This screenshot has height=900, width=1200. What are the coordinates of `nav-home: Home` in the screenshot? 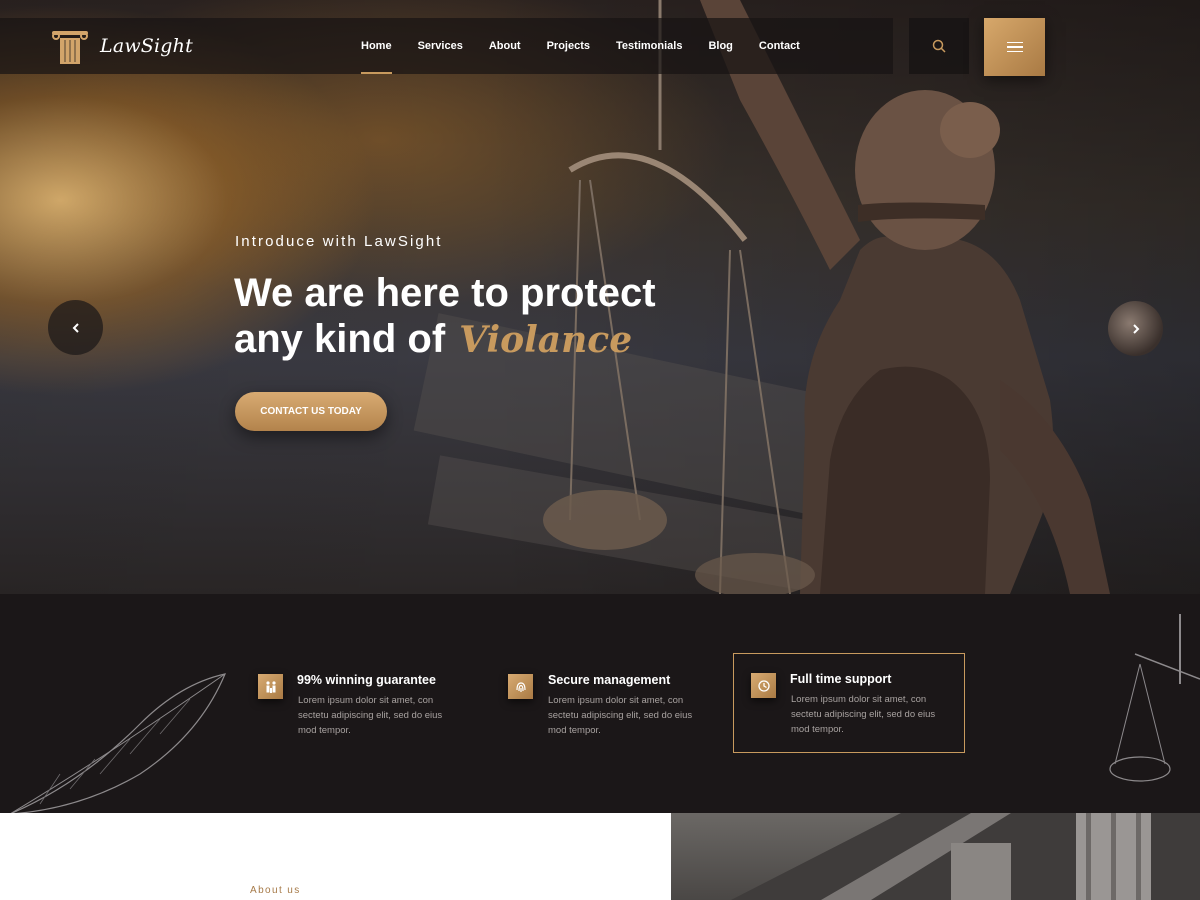 It's located at (376, 46).